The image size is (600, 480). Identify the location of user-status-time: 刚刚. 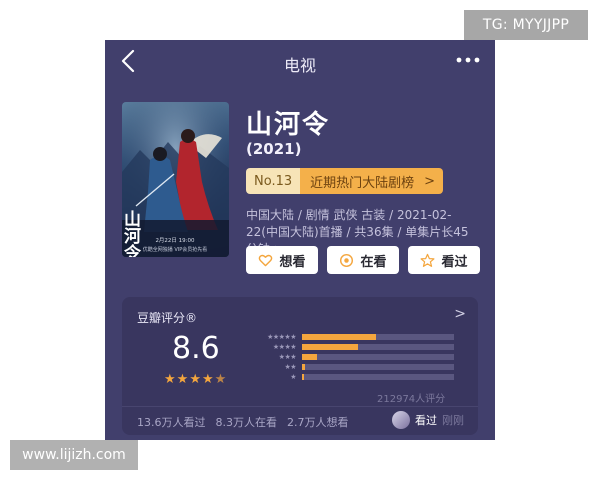
(453, 420).